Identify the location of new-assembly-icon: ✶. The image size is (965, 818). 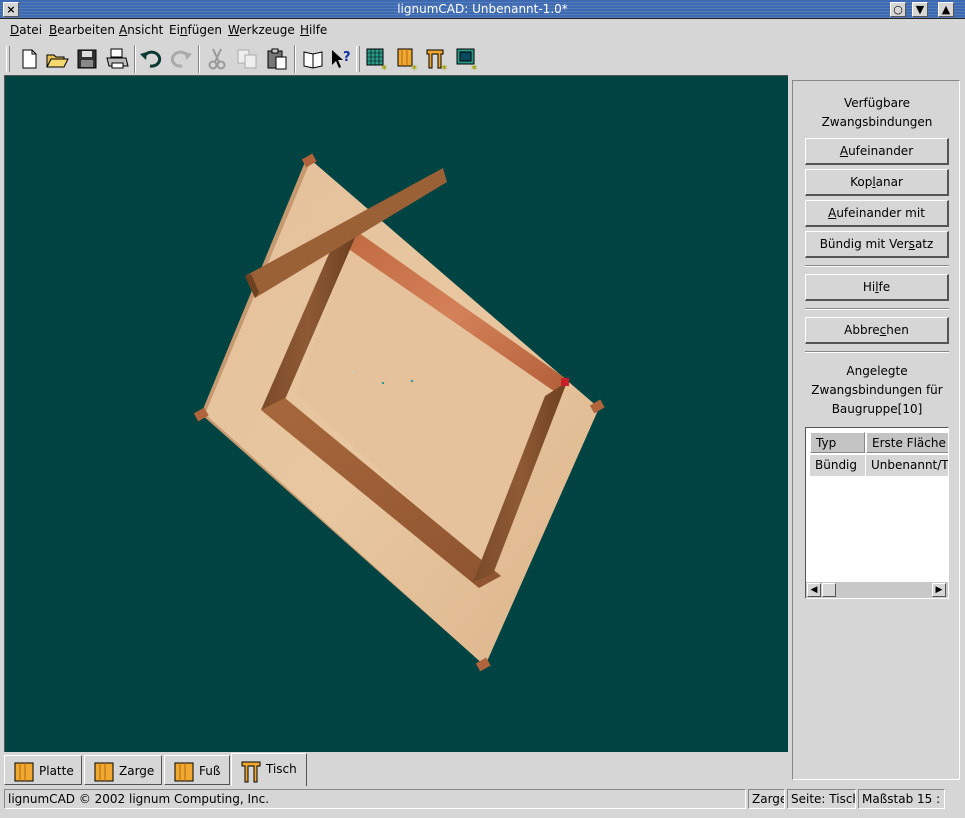
(437, 60).